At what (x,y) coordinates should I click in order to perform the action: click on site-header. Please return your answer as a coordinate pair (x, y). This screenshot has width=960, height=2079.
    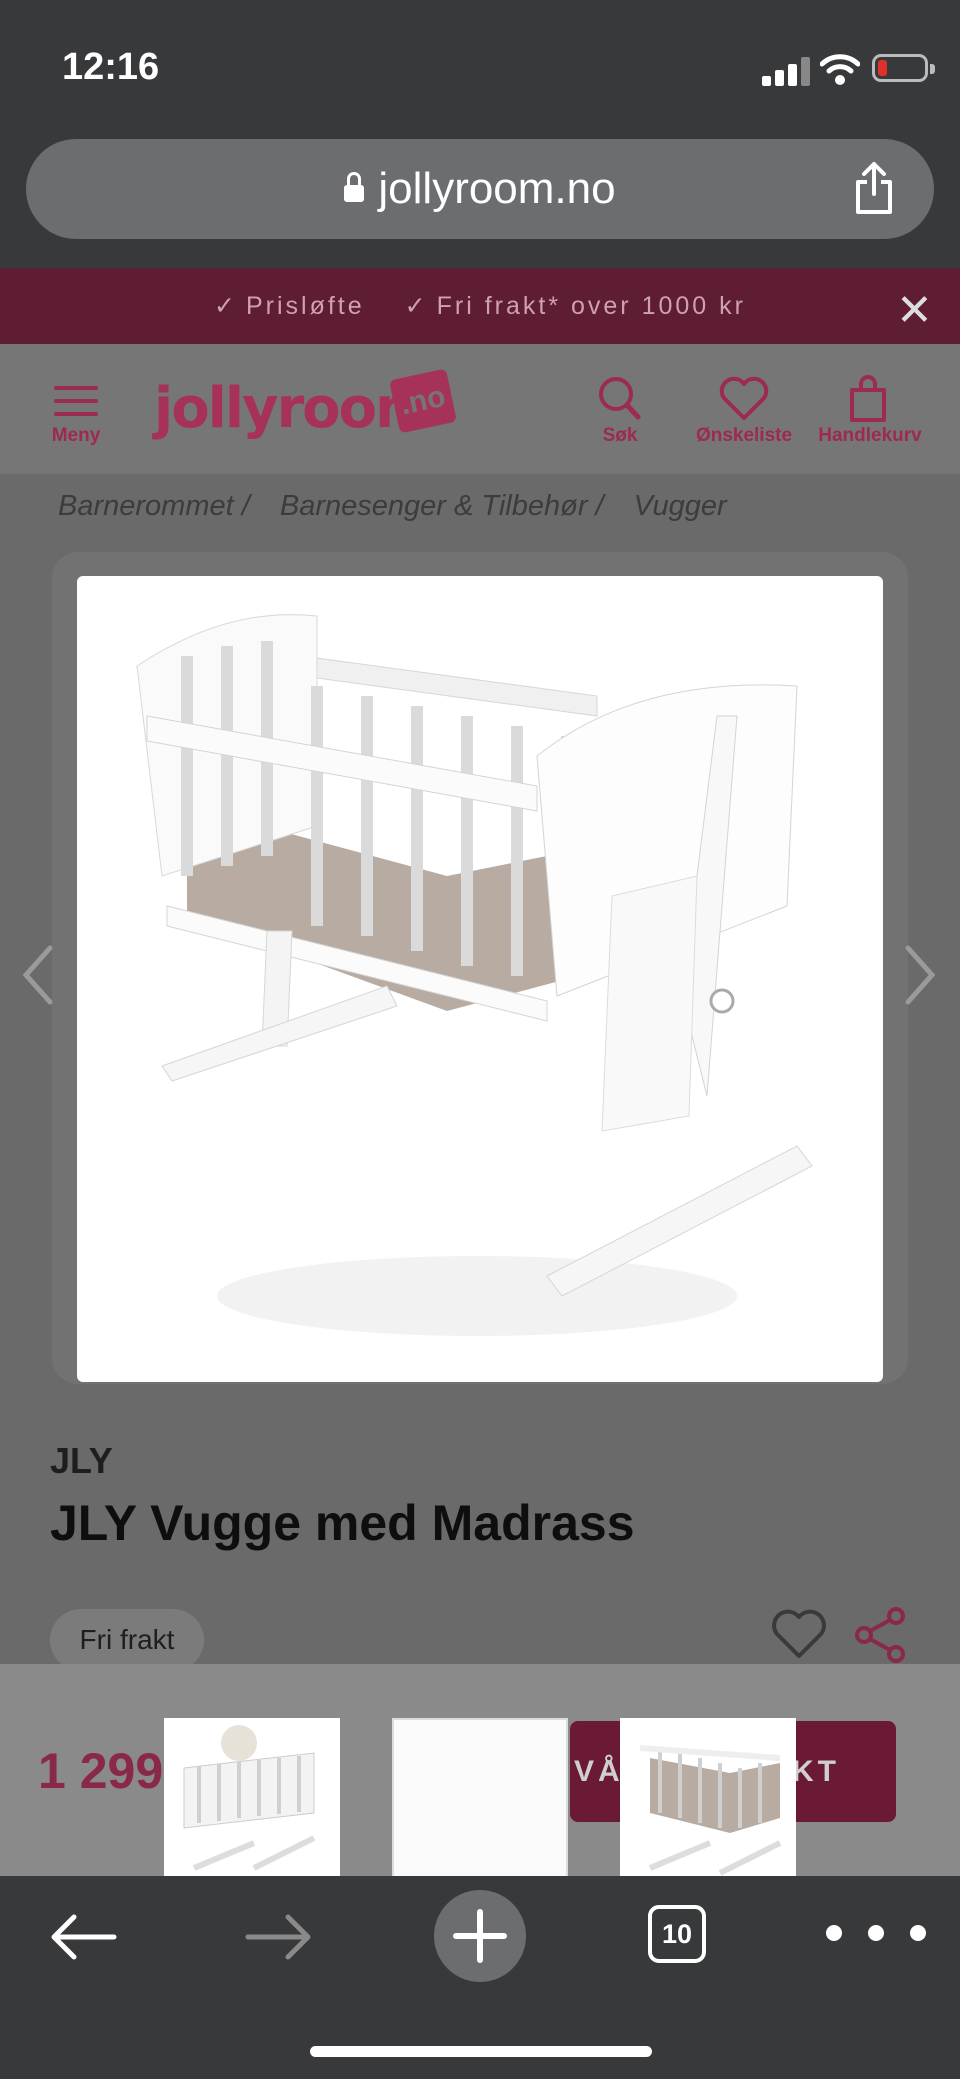
    Looking at the image, I should click on (480, 409).